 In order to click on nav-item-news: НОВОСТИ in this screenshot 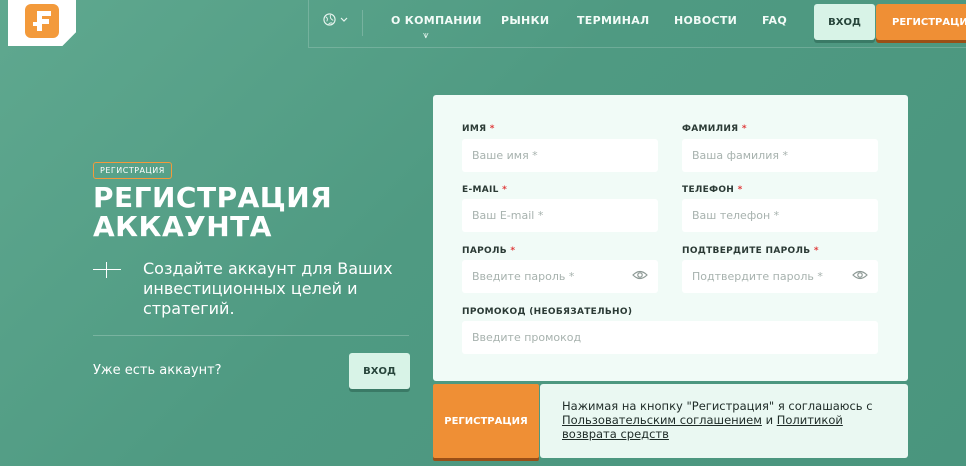, I will do `click(705, 20)`.